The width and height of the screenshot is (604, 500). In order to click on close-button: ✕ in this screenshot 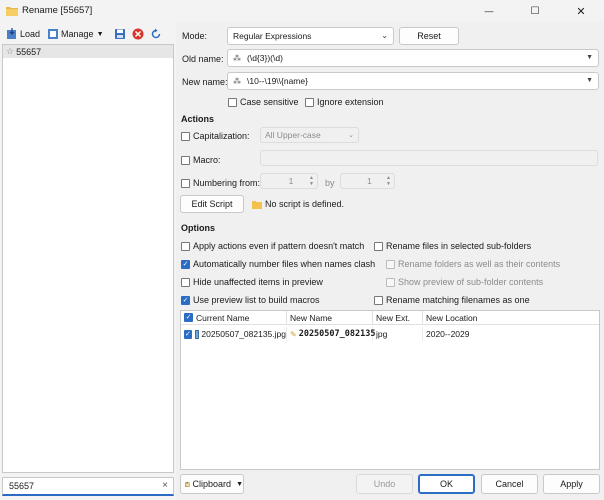, I will do `click(581, 11)`.